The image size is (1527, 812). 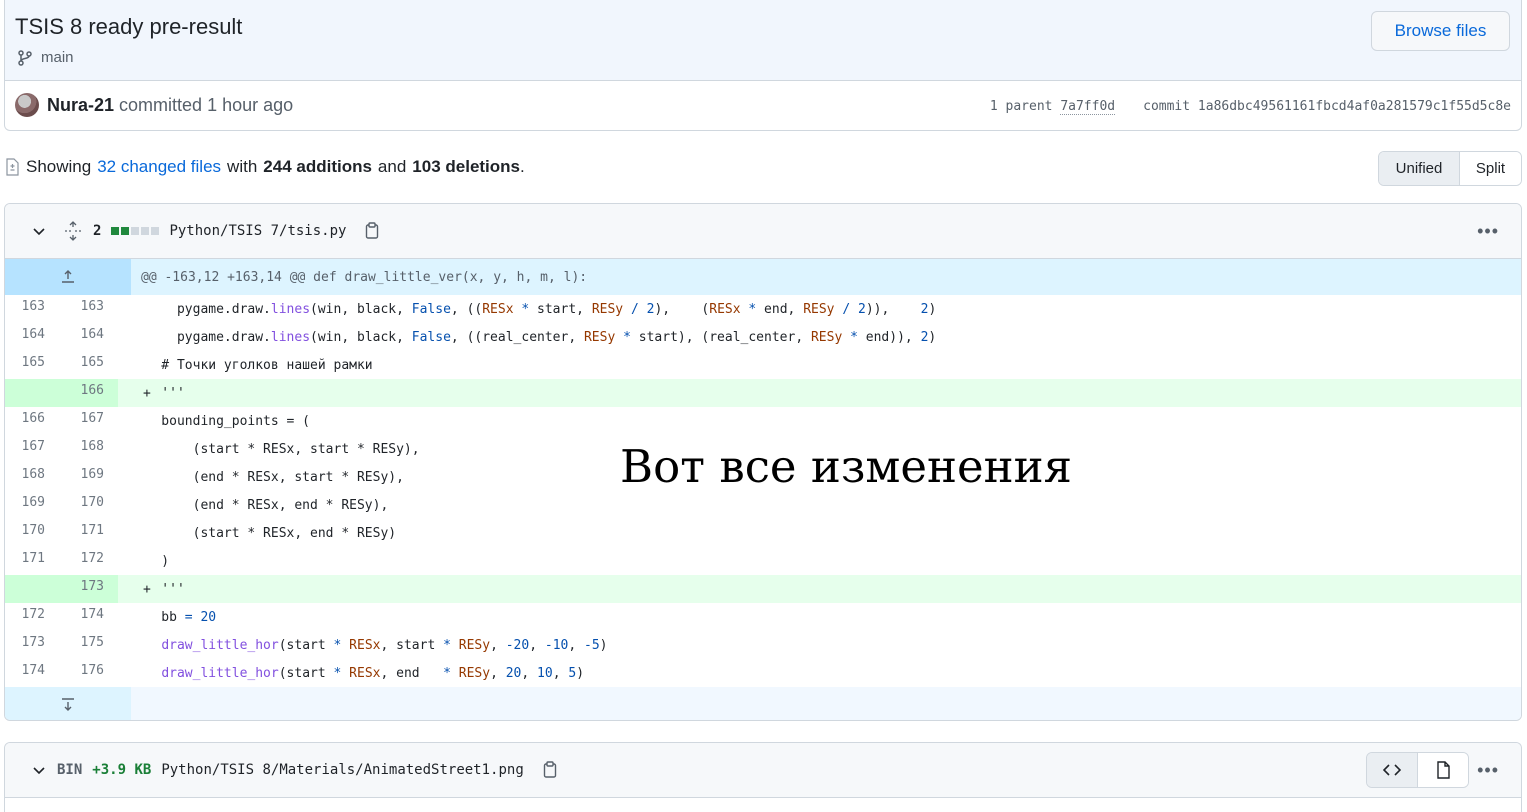 What do you see at coordinates (129, 26) in the screenshot?
I see `commit-title: TSIS 8 ready pre-result` at bounding box center [129, 26].